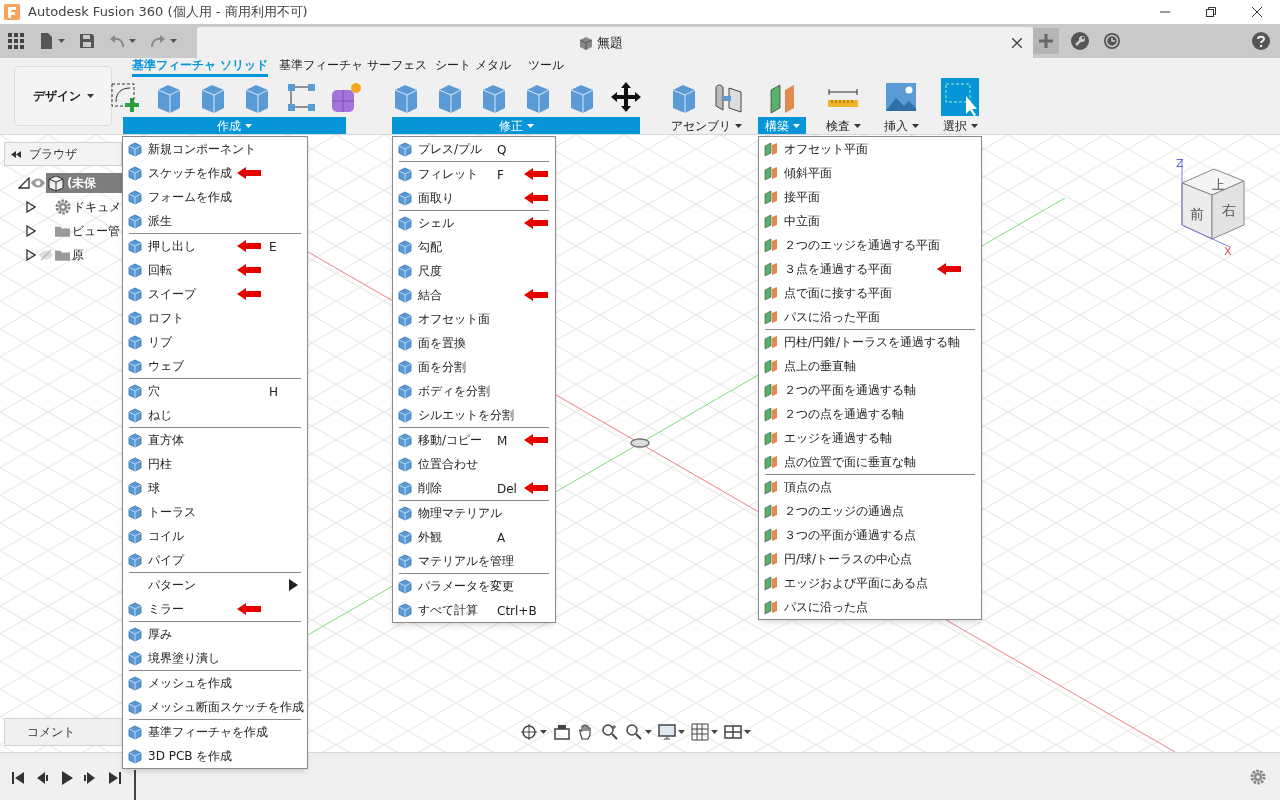 Image resolution: width=1280 pixels, height=800 pixels. I want to click on menu-item: 点の位置で面に垂直な軸, so click(870, 462).